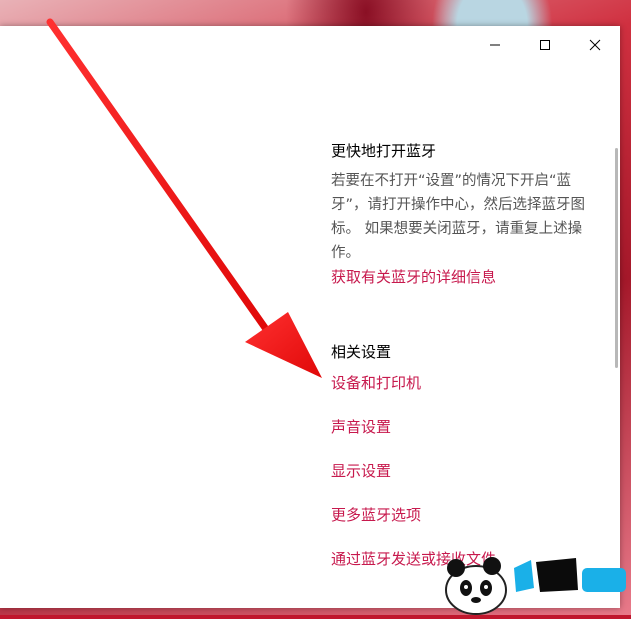  What do you see at coordinates (535, 586) in the screenshot?
I see `panda-logo-icon` at bounding box center [535, 586].